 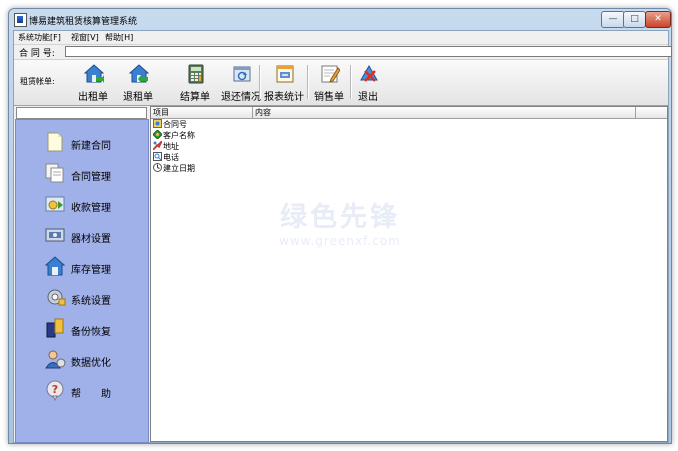 I want to click on sidebar-item-label: 库存管理, so click(x=91, y=270).